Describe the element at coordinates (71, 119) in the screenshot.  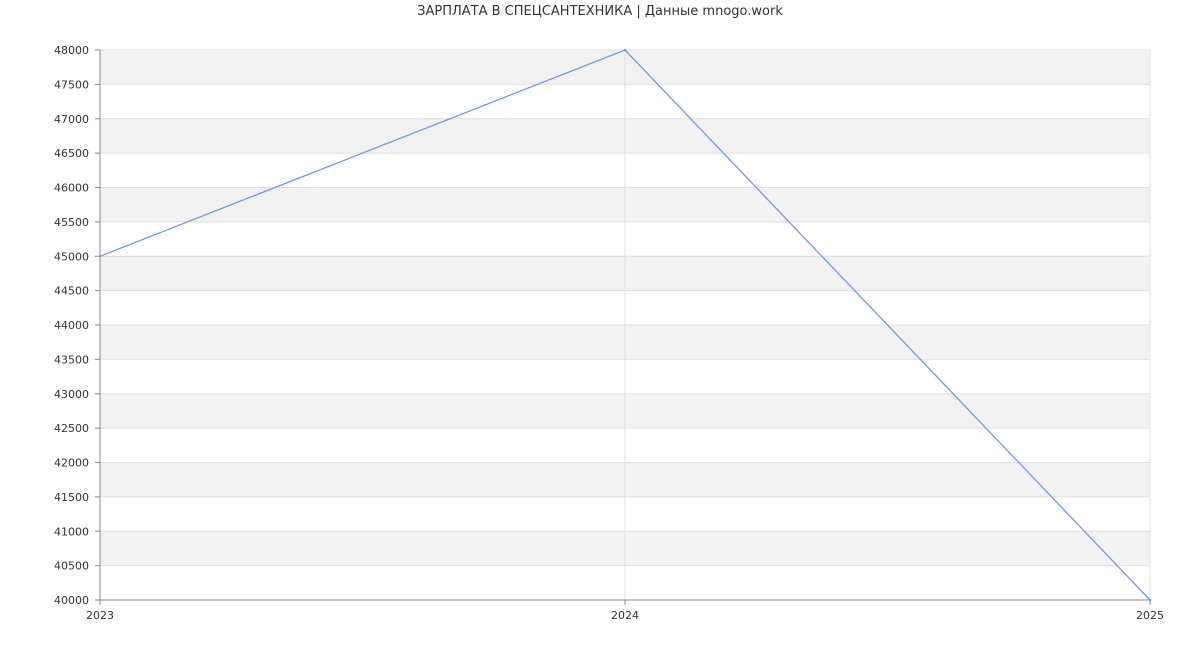
I see `y-tick-label: 47000` at that location.